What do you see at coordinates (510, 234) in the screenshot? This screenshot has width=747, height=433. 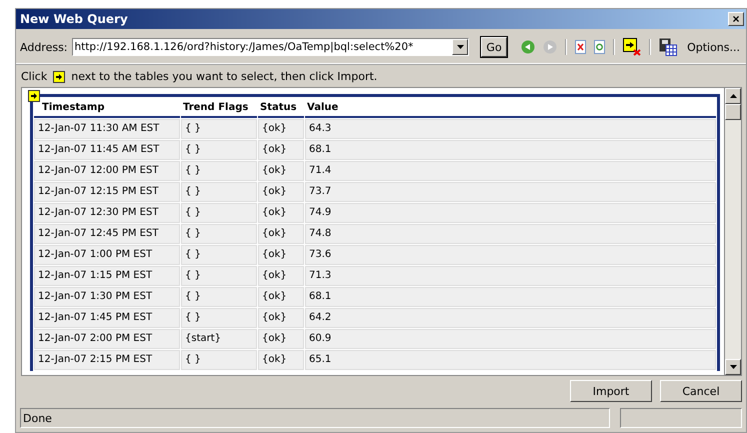 I see `table-cell: 74.8` at bounding box center [510, 234].